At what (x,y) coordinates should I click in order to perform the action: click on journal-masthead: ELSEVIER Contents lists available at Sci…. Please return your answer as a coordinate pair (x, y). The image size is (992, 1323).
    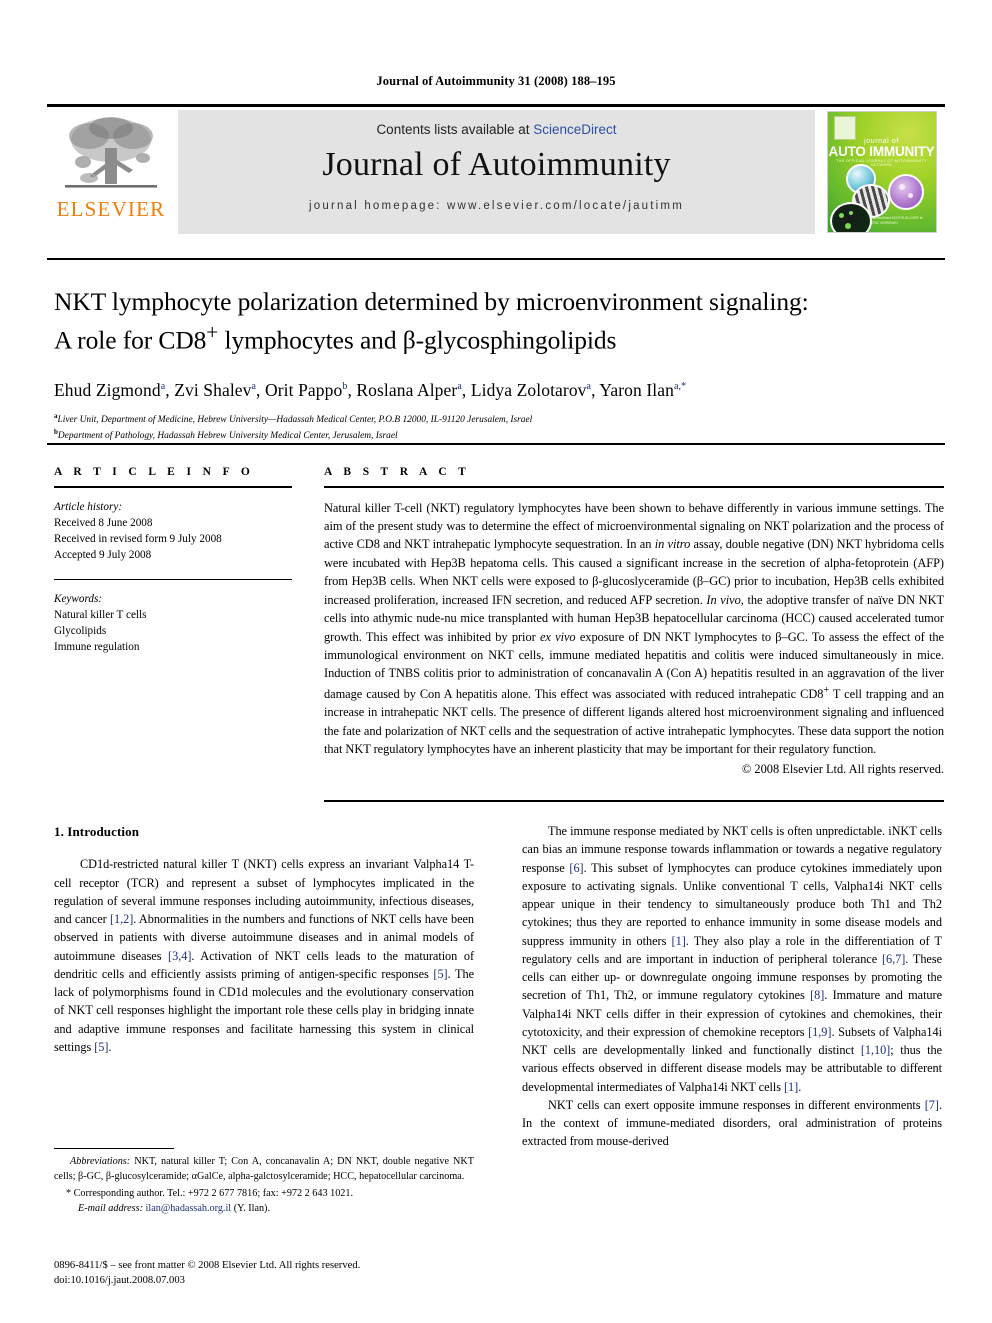
    Looking at the image, I should click on (496, 172).